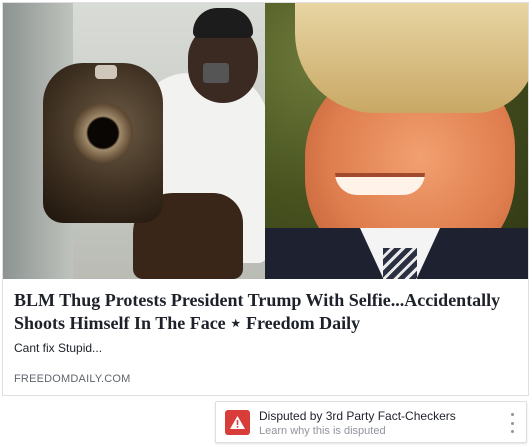 The height and width of the screenshot is (447, 532). Describe the element at coordinates (357, 416) in the screenshot. I see `dispute-title: Disputed by 3rd Party Fact-Checkers` at that location.